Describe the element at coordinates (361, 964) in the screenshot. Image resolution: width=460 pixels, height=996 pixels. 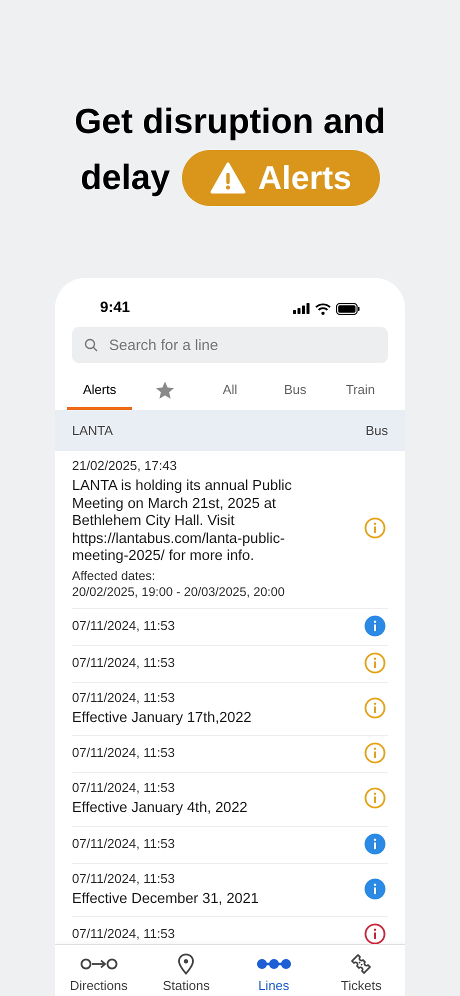
I see `ticket-icon` at that location.